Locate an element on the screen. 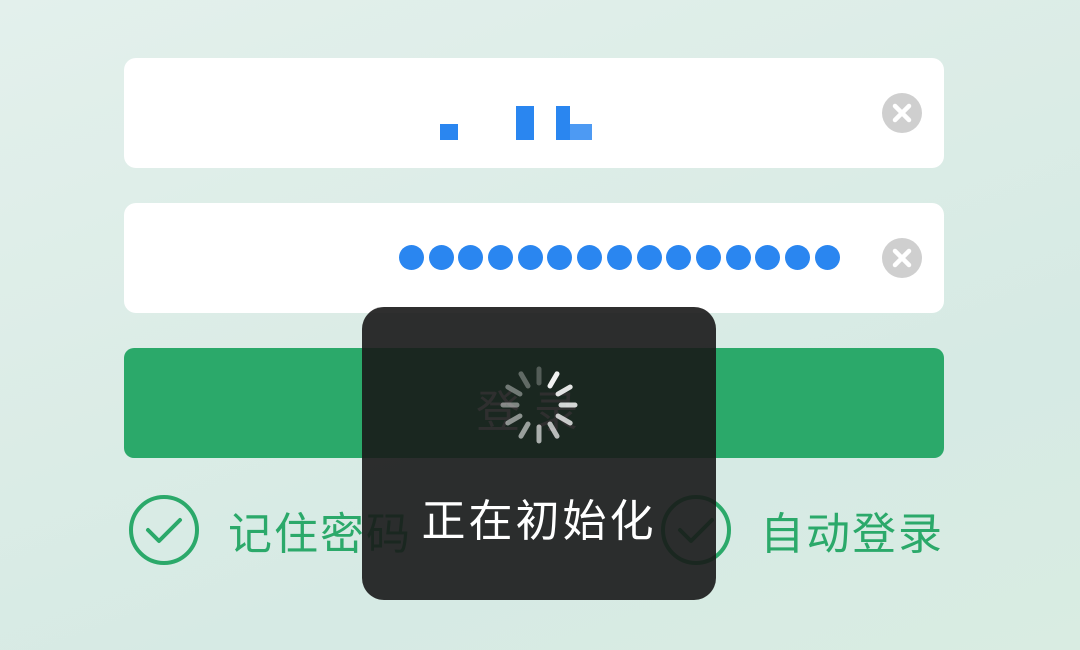  clear-password-button is located at coordinates (902, 258).